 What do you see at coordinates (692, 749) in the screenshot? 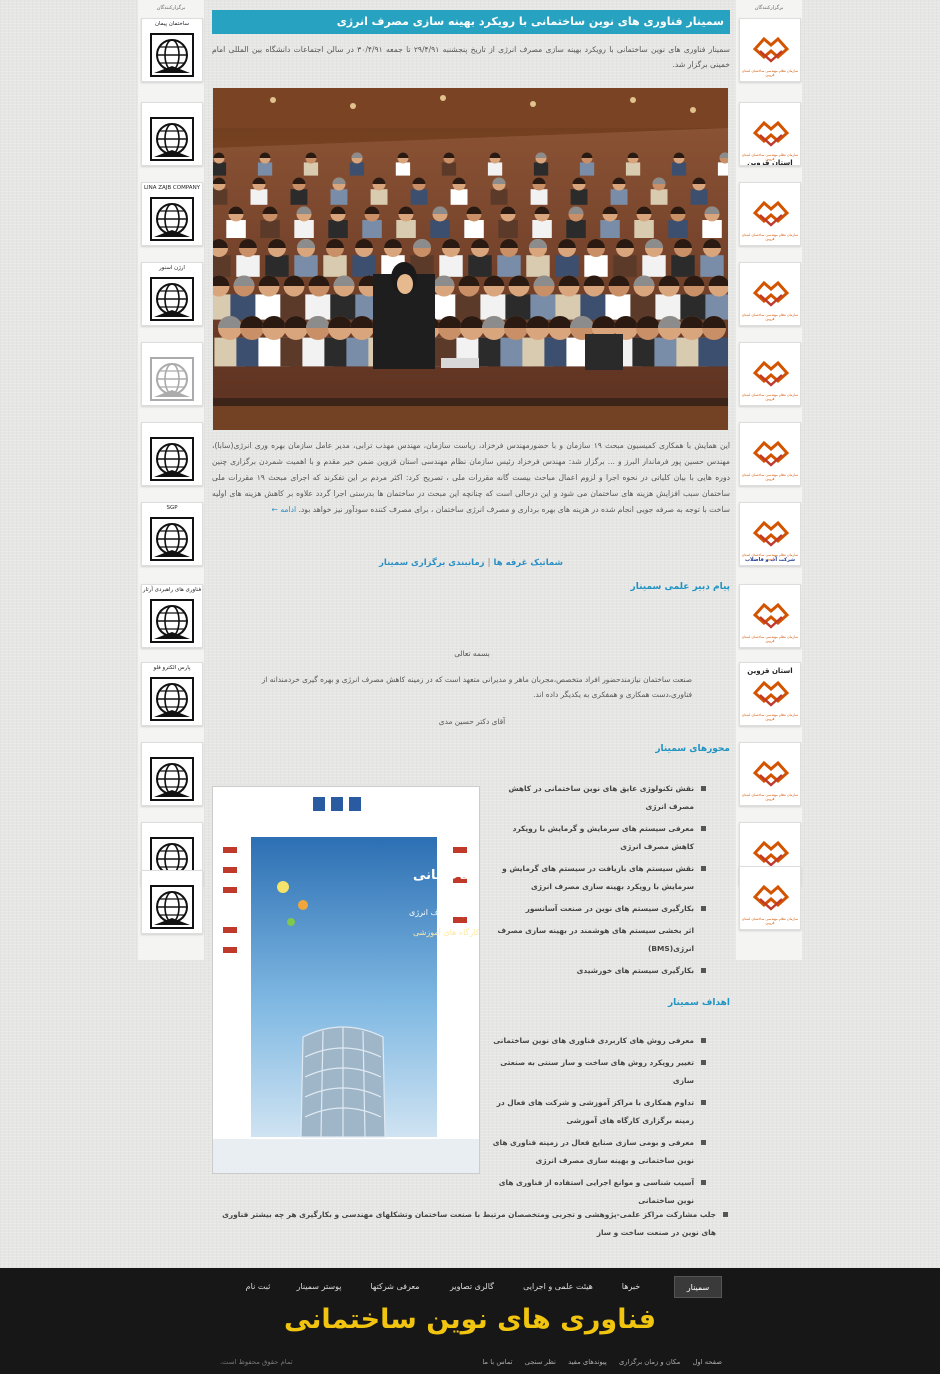
I see `axes-heading: محورهای سمینار` at bounding box center [692, 749].